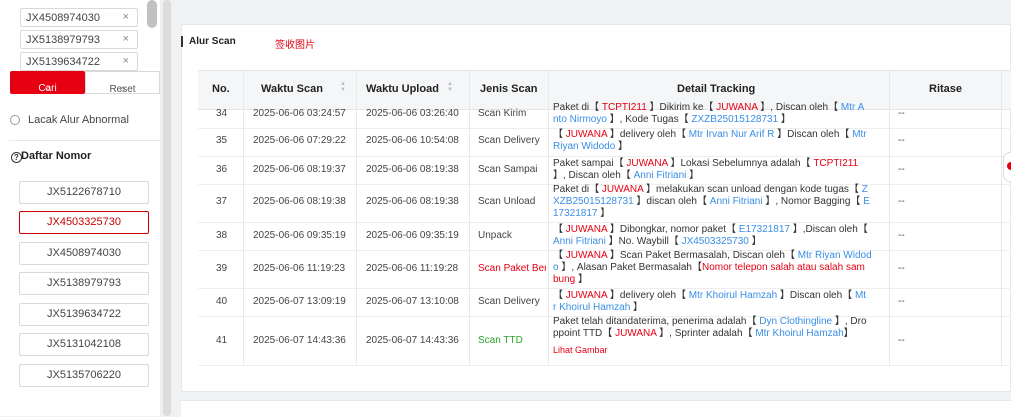 This screenshot has height=417, width=1011. Describe the element at coordinates (152, 14) in the screenshot. I see `sidebar-scrollbar` at that location.